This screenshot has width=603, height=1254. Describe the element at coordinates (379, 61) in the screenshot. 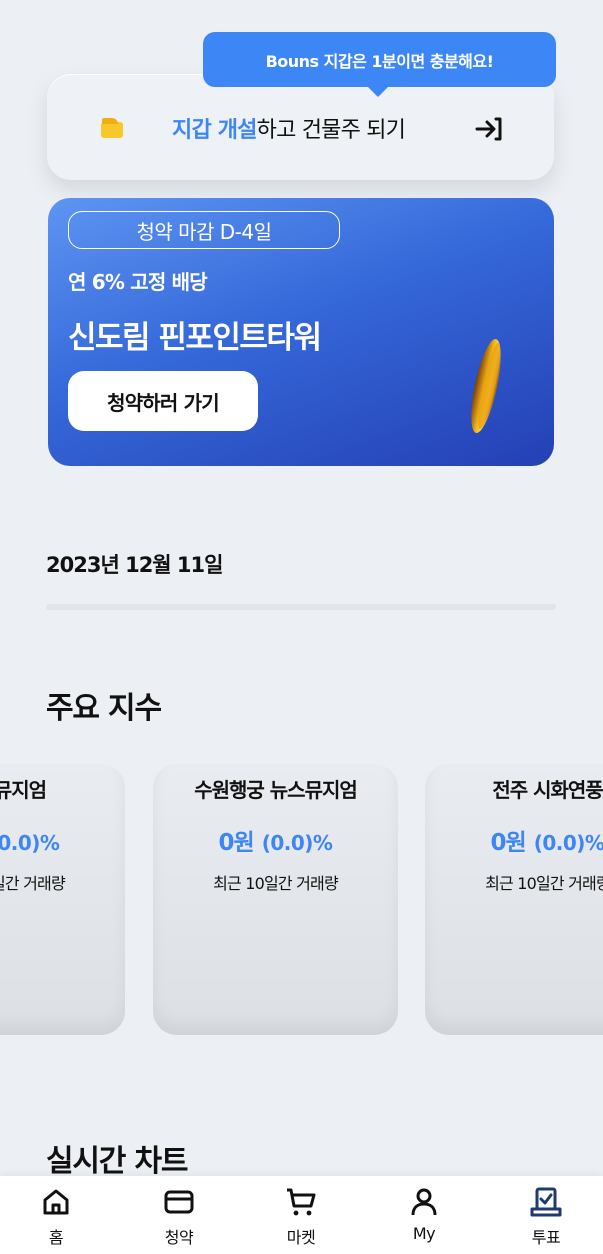

I see `tooltip-text: Bouns 지갑은 1분이면 충분해요!` at that location.